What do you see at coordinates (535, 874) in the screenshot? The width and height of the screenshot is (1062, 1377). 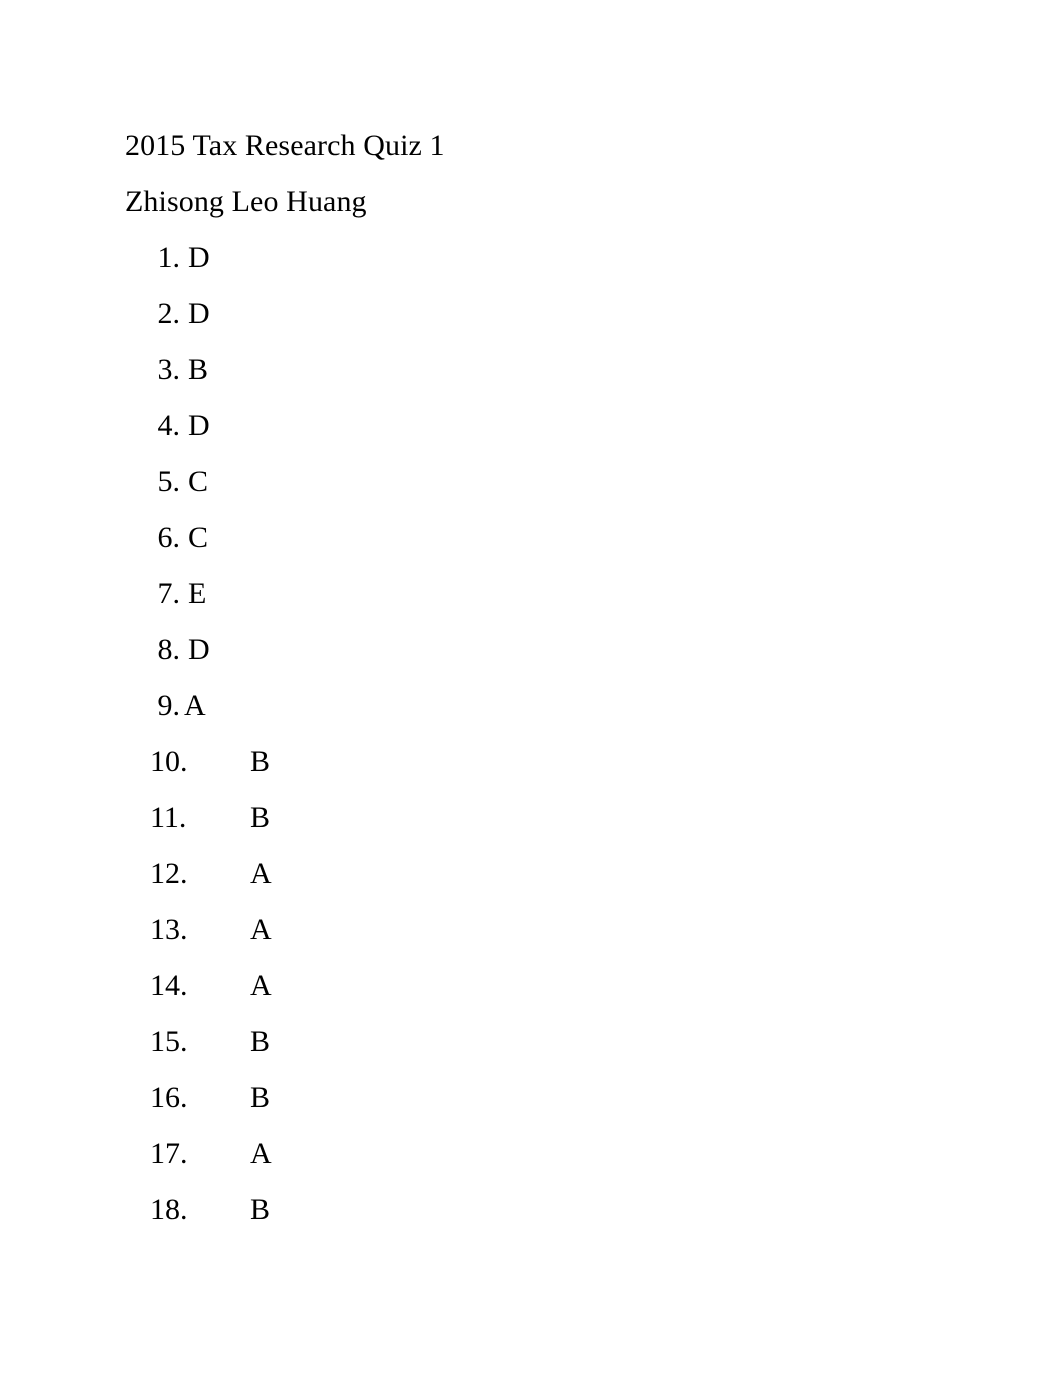 I see `list-item: 12. A` at bounding box center [535, 874].